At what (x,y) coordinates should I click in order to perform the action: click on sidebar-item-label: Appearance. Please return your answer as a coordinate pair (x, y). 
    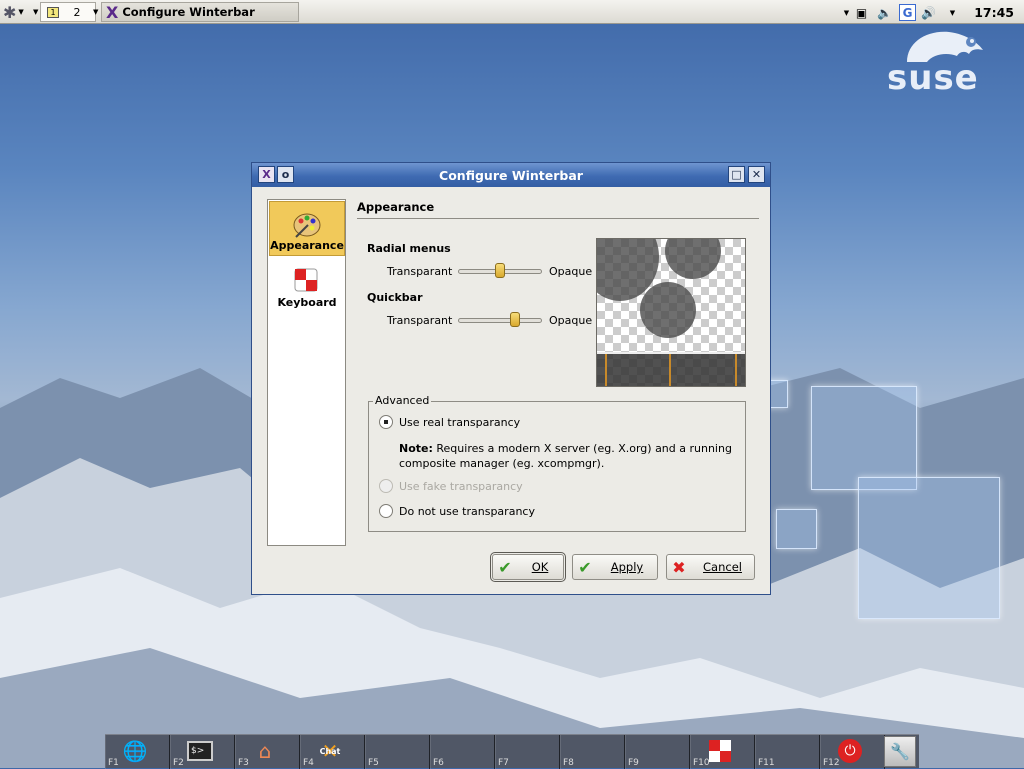
    Looking at the image, I should click on (307, 245).